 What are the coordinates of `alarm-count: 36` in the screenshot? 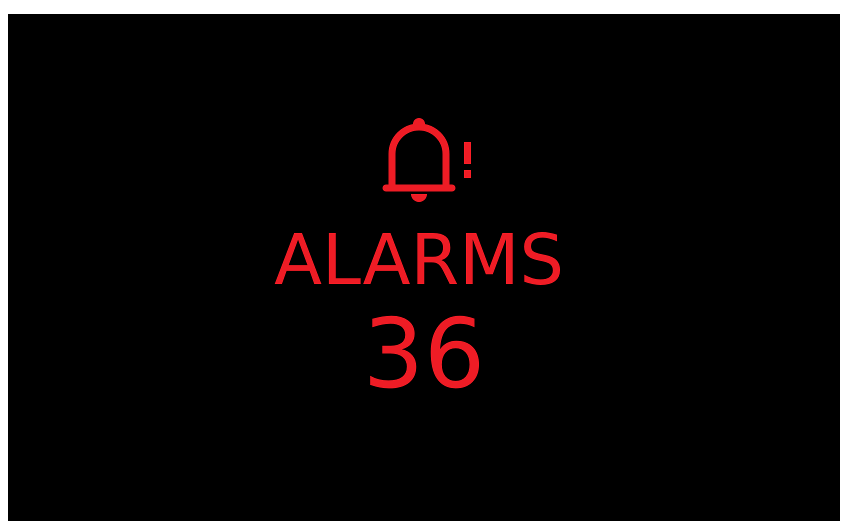 It's located at (424, 354).